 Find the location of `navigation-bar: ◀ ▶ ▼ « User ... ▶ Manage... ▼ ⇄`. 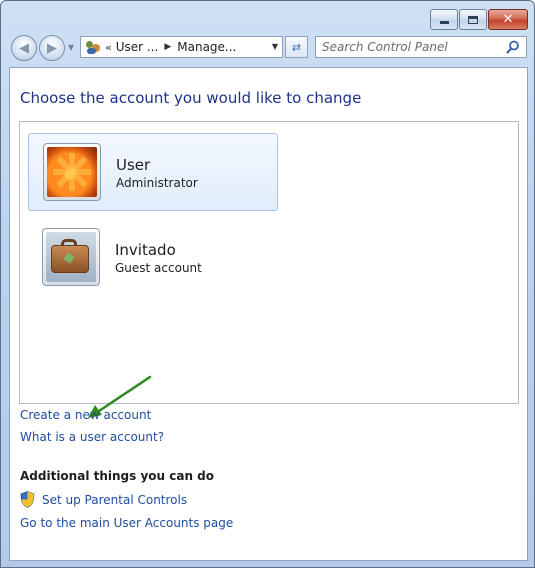

navigation-bar: ◀ ▶ ▼ « User ... ▶ Manage... ▼ ⇄ is located at coordinates (267, 48).